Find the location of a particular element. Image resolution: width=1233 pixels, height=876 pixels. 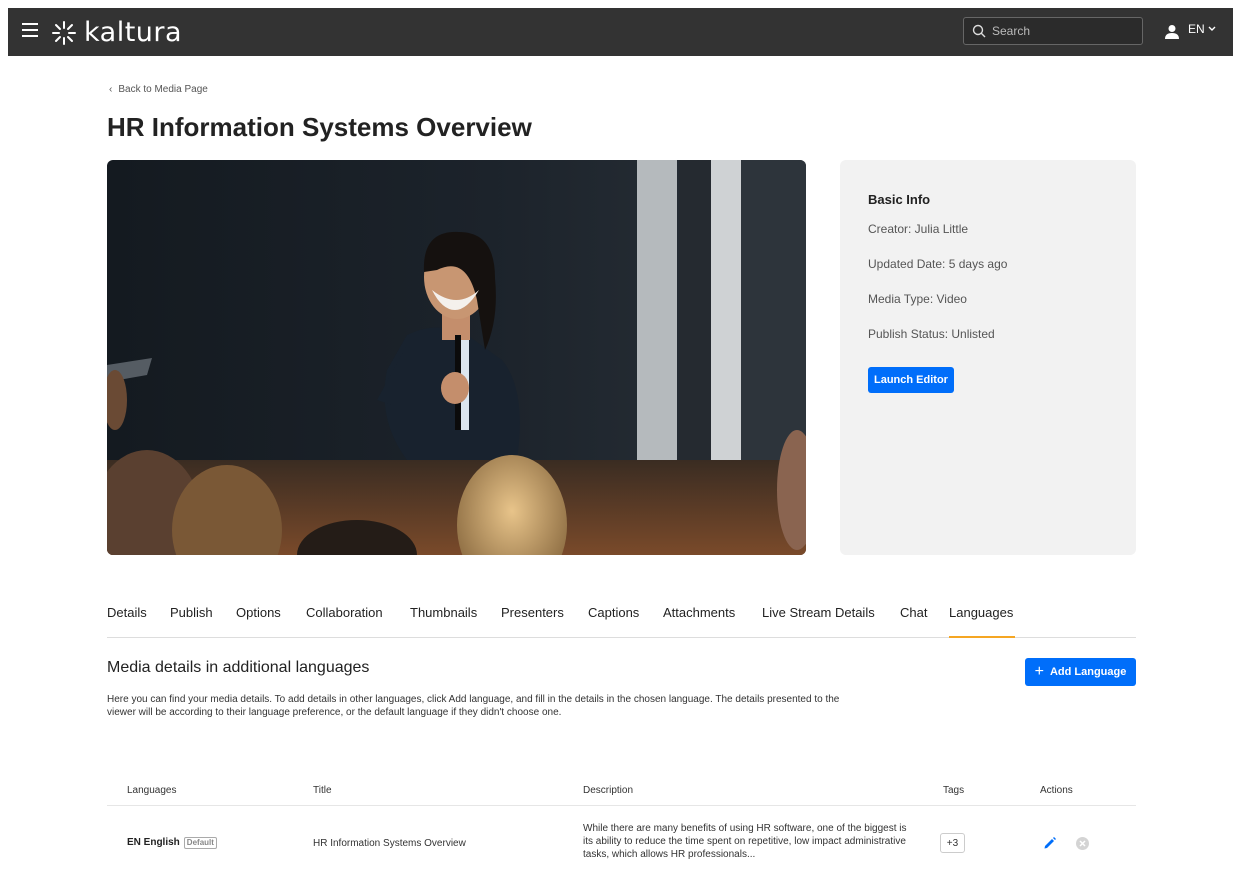

language-label: EN is located at coordinates (1196, 29).